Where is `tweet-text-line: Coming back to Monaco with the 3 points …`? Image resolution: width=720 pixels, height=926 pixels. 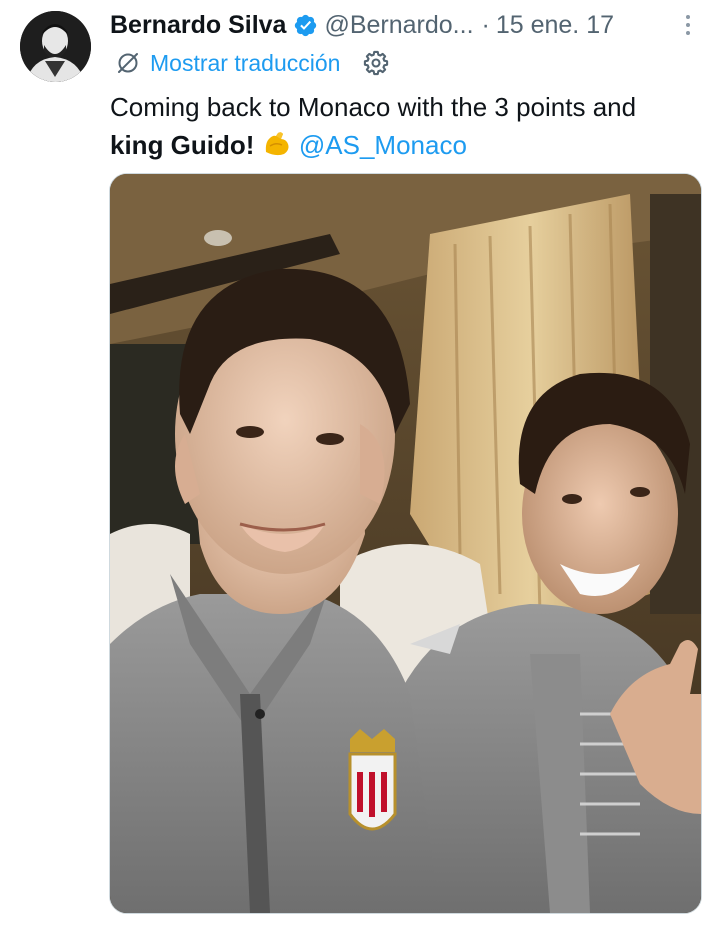 tweet-text-line: Coming back to Monaco with the 3 points … is located at coordinates (373, 107).